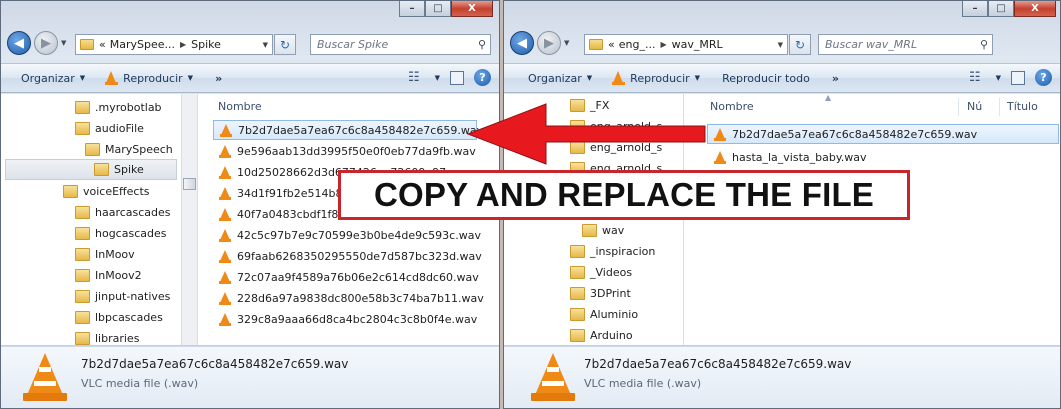 The height and width of the screenshot is (409, 1061). What do you see at coordinates (610, 293) in the screenshot?
I see `tree-item-label: 3DPrint` at bounding box center [610, 293].